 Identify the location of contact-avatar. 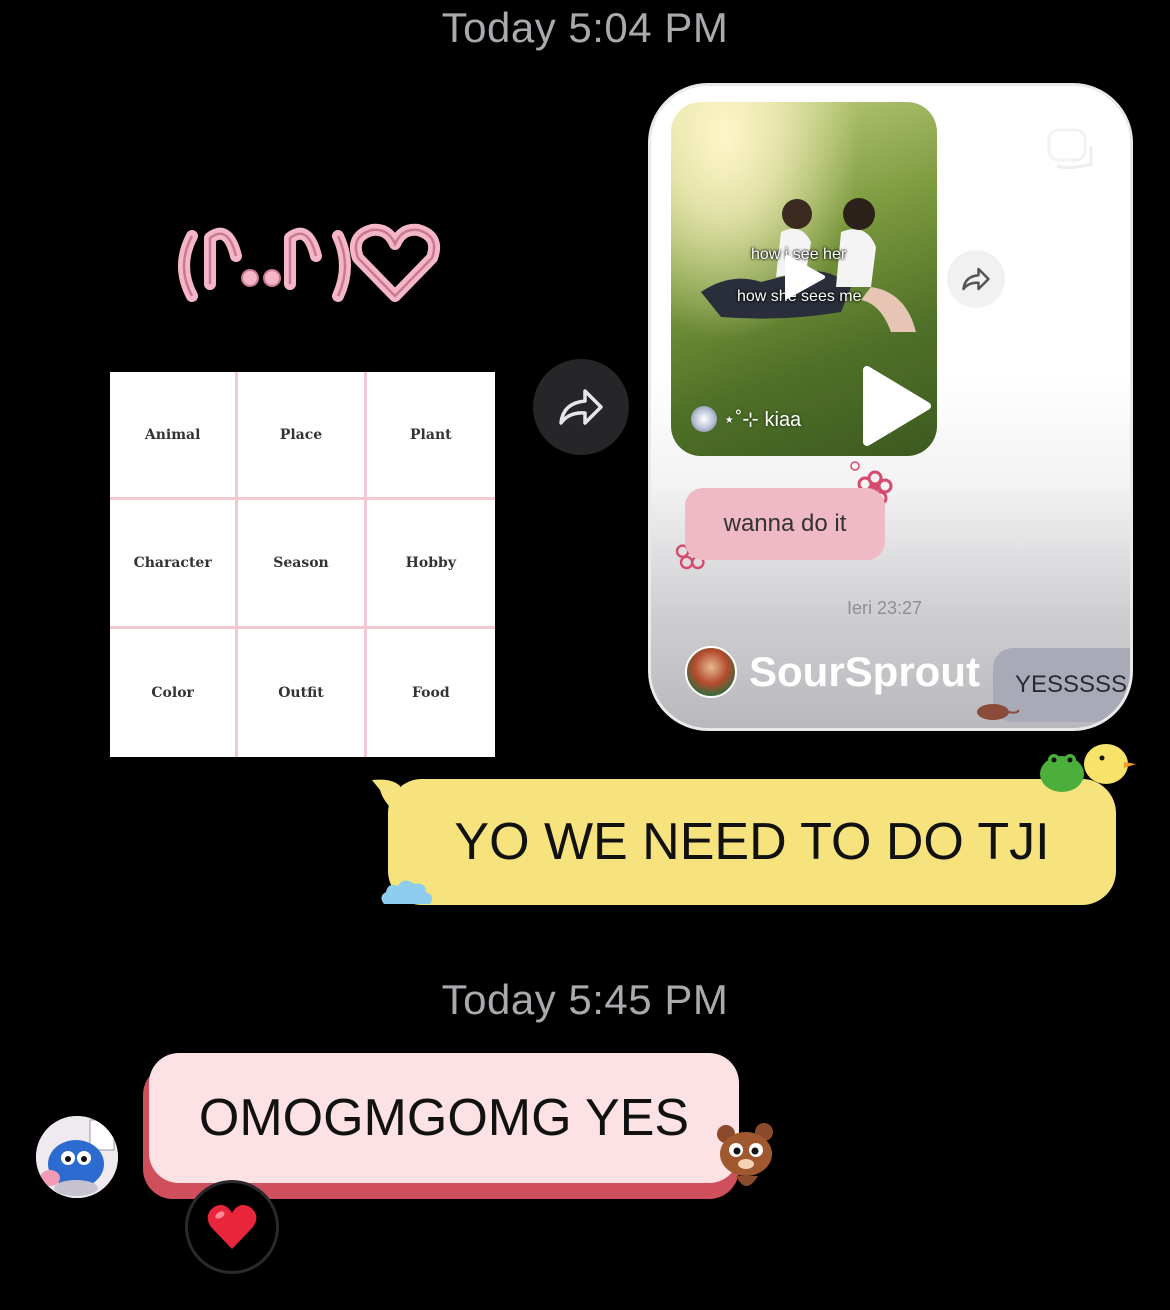
(77, 1157).